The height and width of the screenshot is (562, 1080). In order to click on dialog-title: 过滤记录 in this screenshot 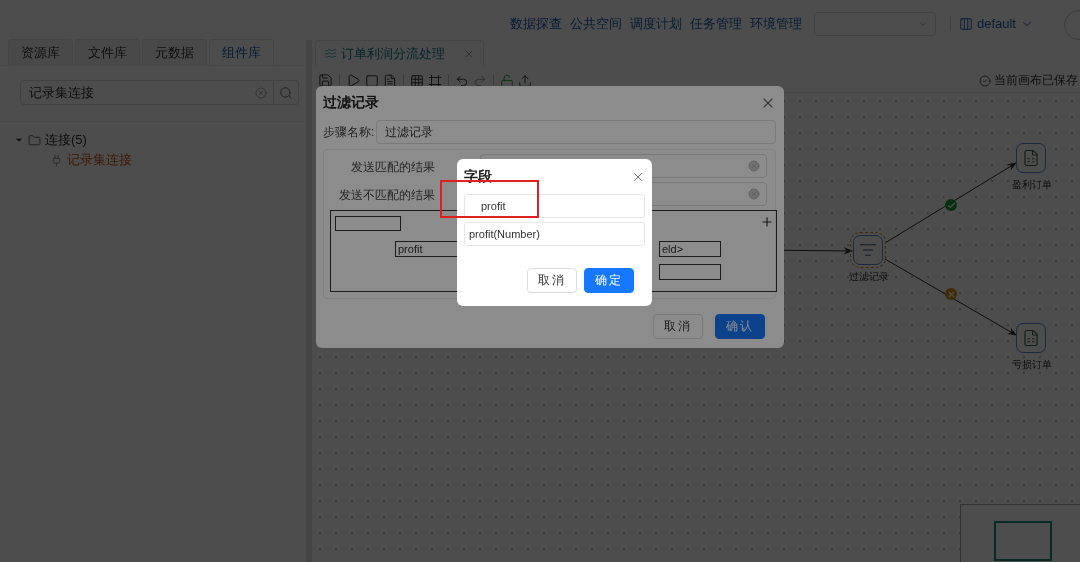, I will do `click(351, 103)`.